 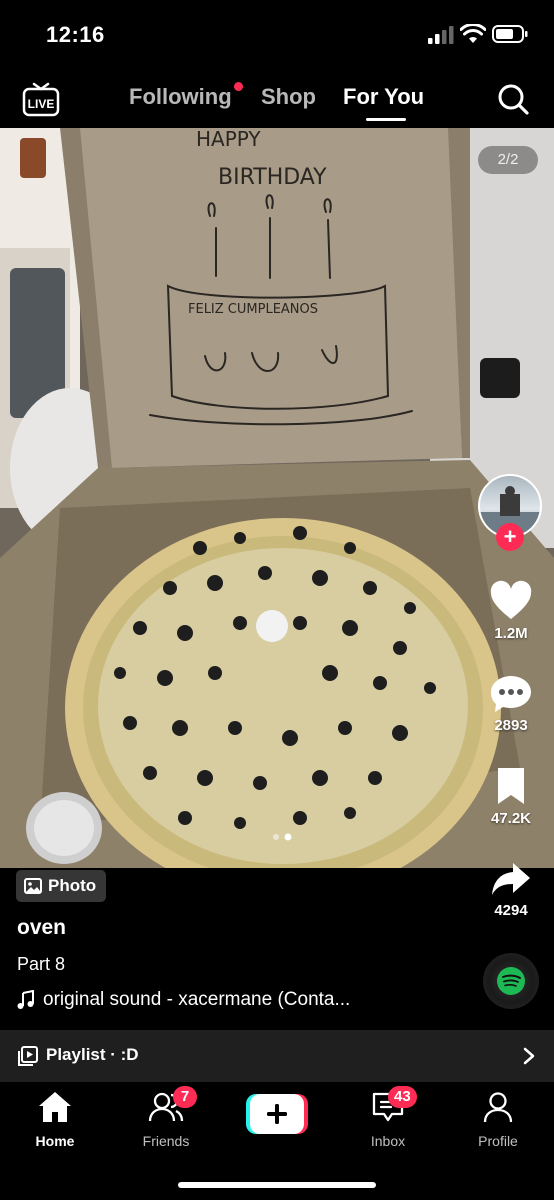 What do you see at coordinates (511, 910) in the screenshot?
I see `shares-count: 4294` at bounding box center [511, 910].